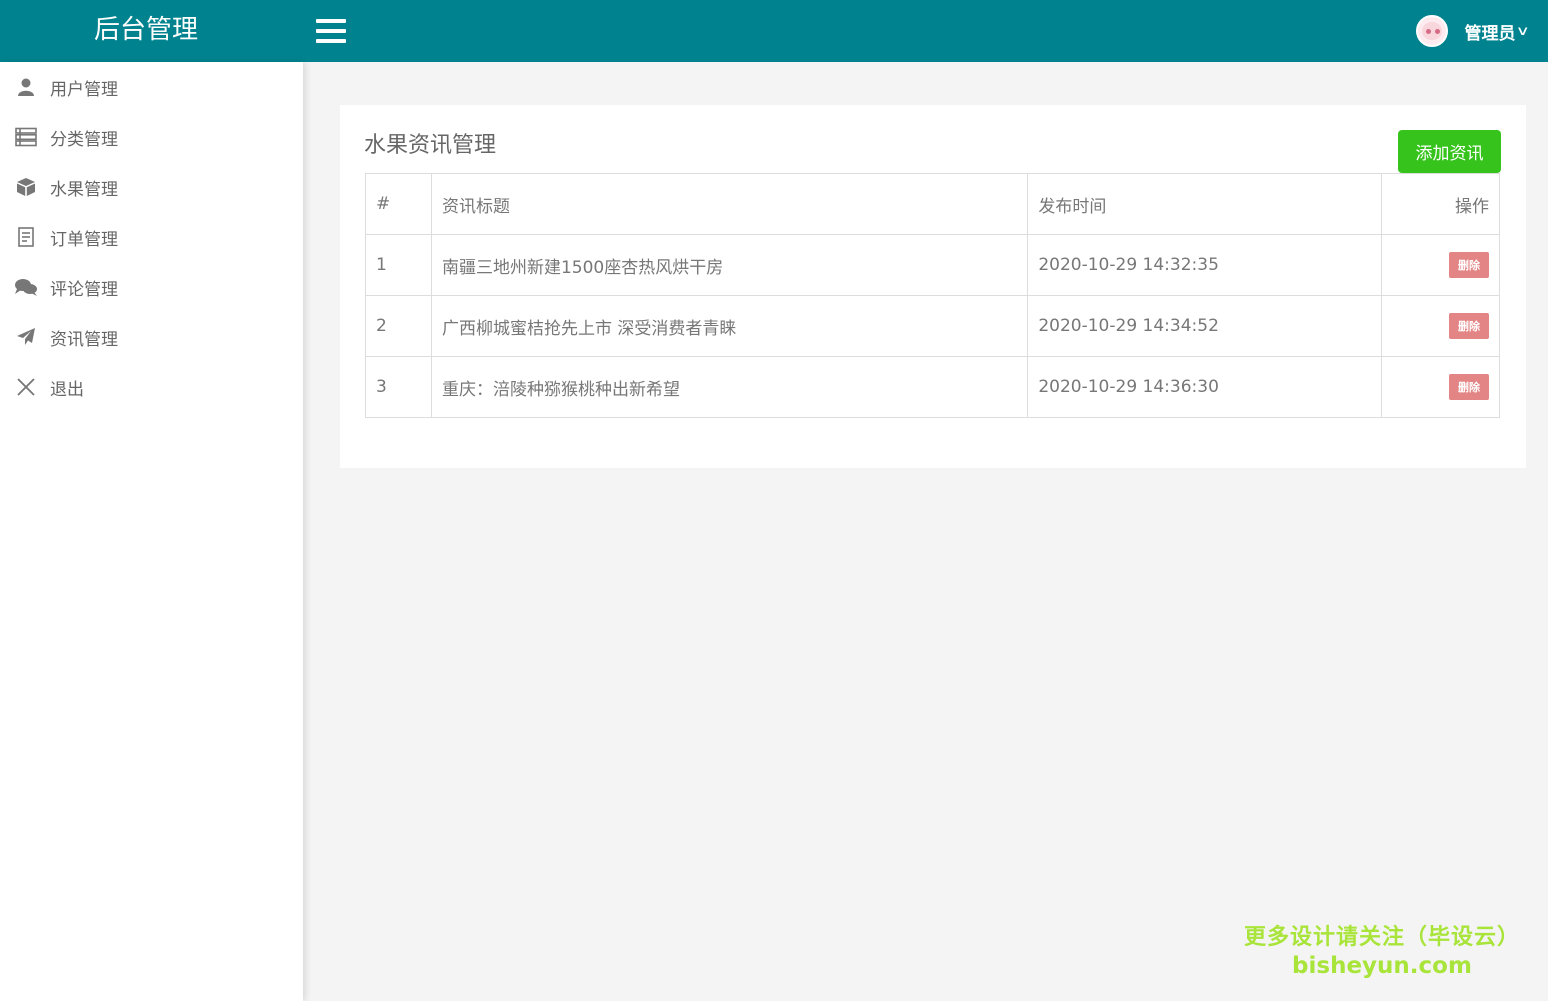  Describe the element at coordinates (84, 339) in the screenshot. I see `sidebar-item-label: 资讯管理` at that location.